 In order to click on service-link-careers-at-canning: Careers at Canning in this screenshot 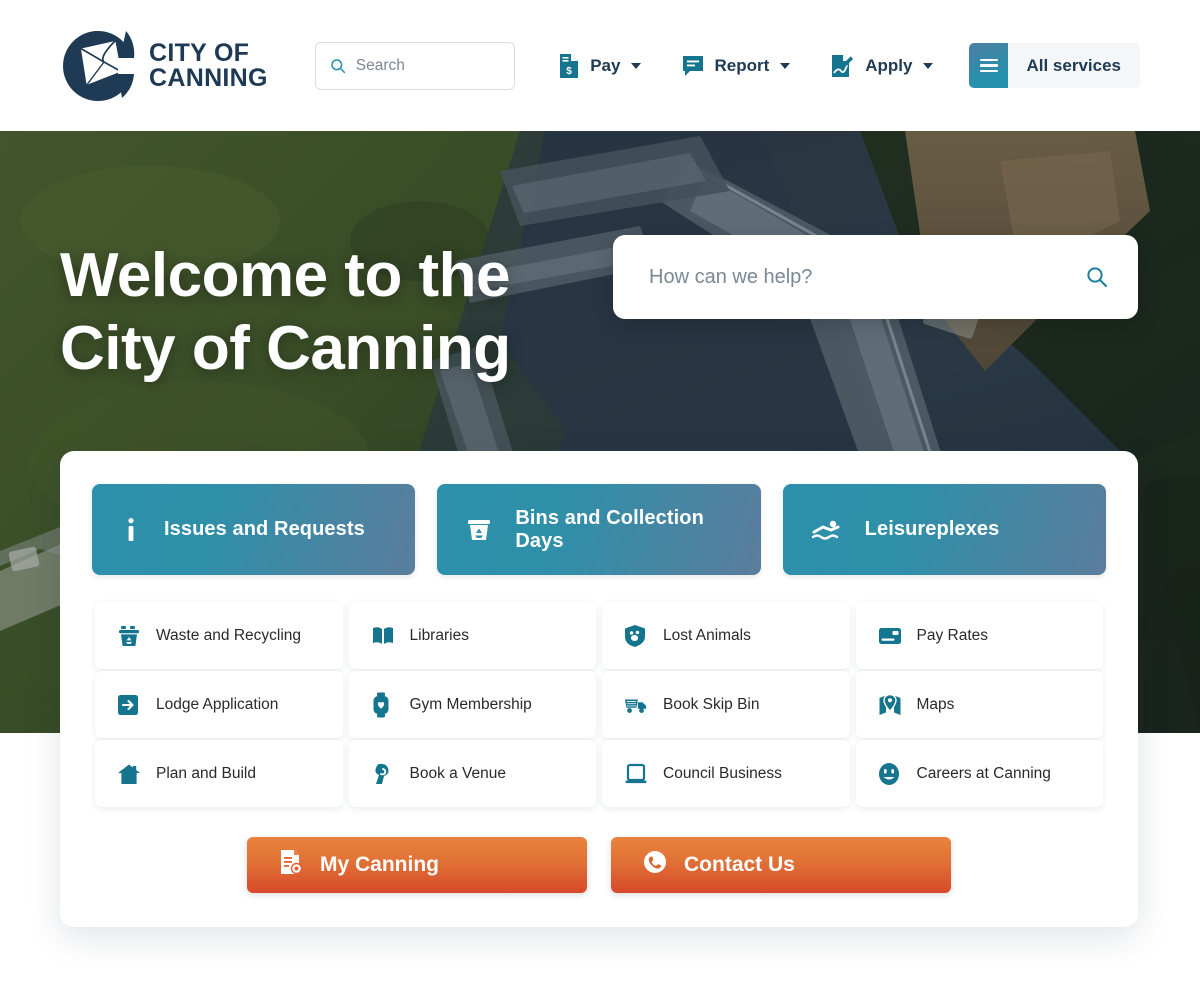, I will do `click(979, 773)`.